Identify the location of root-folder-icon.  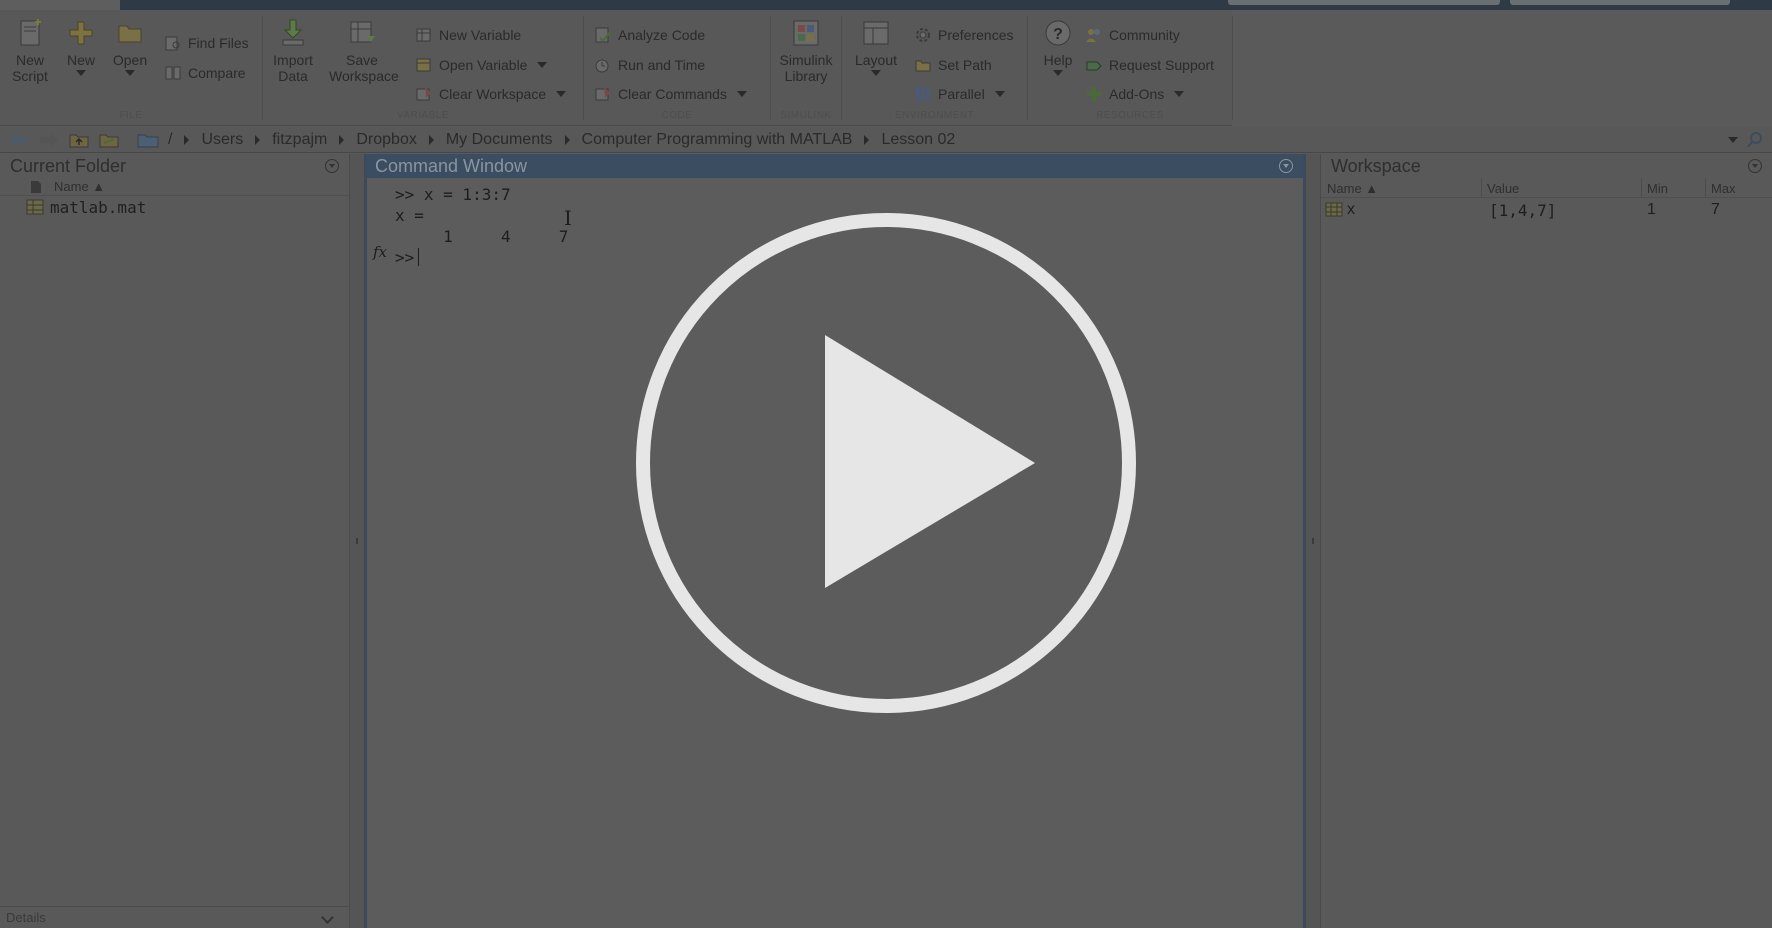
(148, 140).